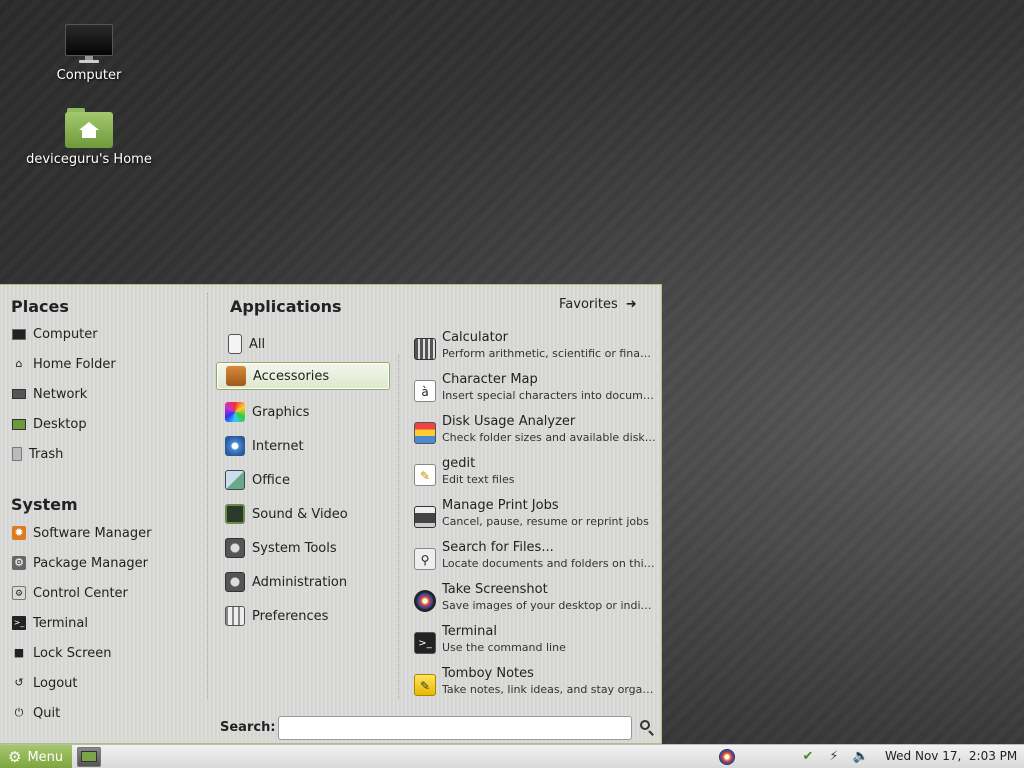  I want to click on category-accessories: Accessories, so click(303, 376).